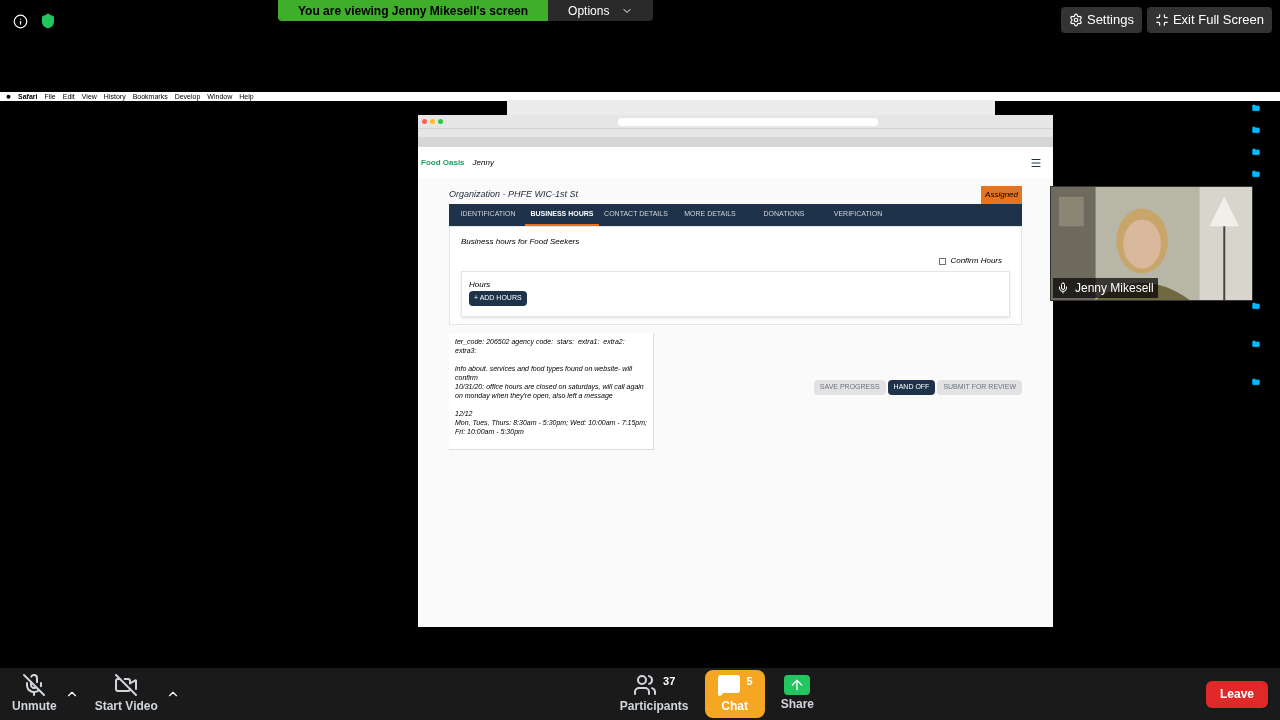 The height and width of the screenshot is (720, 1280). What do you see at coordinates (443, 162) in the screenshot?
I see `brand-logo: Food Oasis` at bounding box center [443, 162].